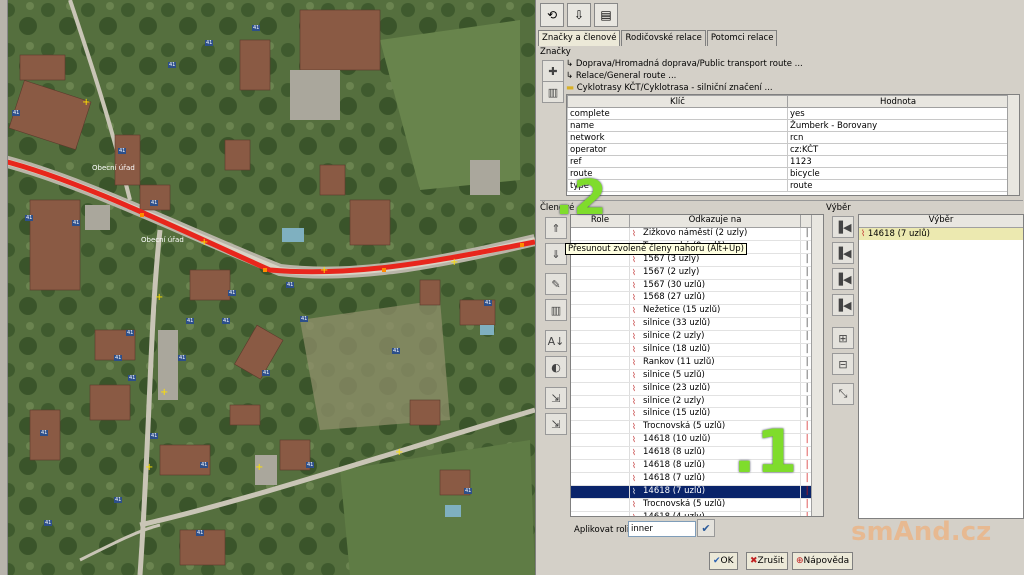  I want to click on tag-row: route bicycle, so click(788, 173).